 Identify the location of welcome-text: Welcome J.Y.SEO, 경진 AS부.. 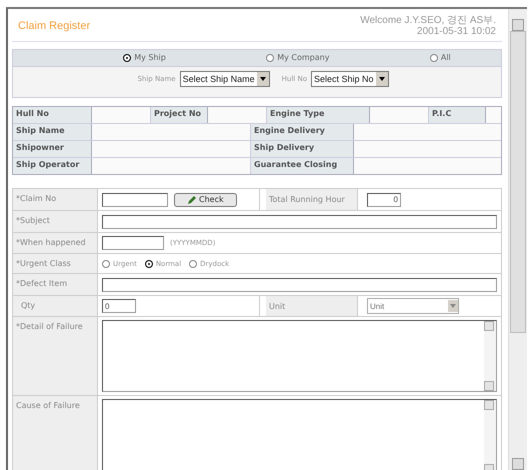
(428, 20).